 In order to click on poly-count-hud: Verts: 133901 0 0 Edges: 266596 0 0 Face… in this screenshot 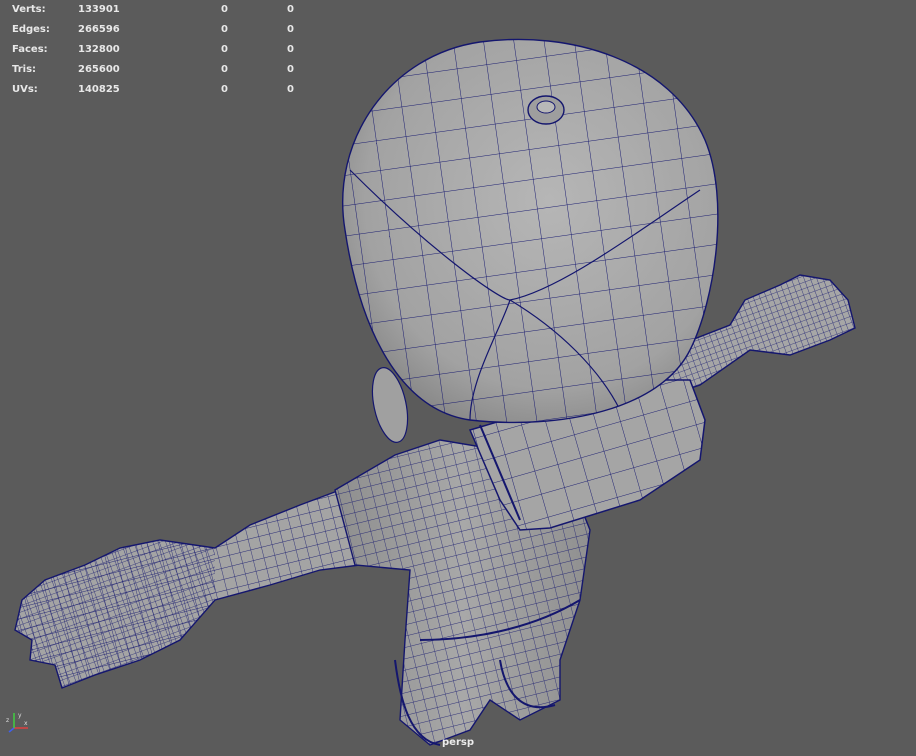, I will do `click(153, 50)`.